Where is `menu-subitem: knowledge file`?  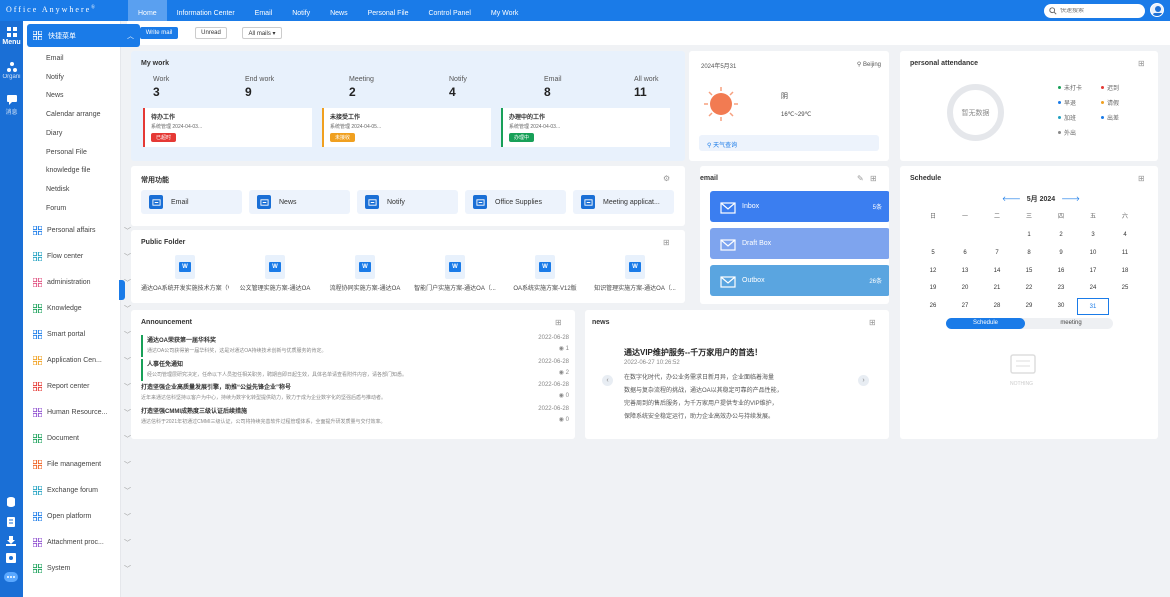
menu-subitem: knowledge file is located at coordinates (68, 170).